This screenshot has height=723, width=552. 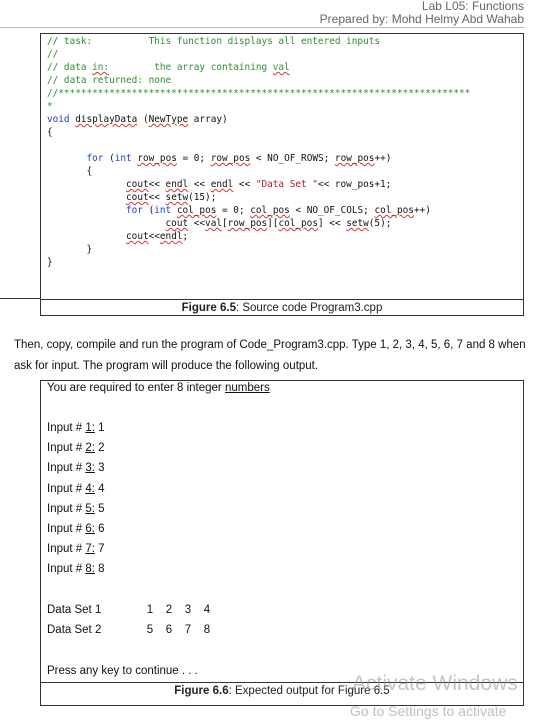 I want to click on figure-caption: Figure 6.5: Source code Program3.cpp, so click(x=282, y=308).